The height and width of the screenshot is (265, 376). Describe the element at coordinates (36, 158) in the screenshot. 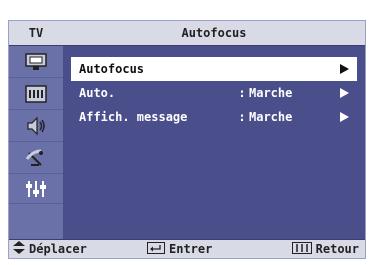

I see `antenna-icon` at that location.